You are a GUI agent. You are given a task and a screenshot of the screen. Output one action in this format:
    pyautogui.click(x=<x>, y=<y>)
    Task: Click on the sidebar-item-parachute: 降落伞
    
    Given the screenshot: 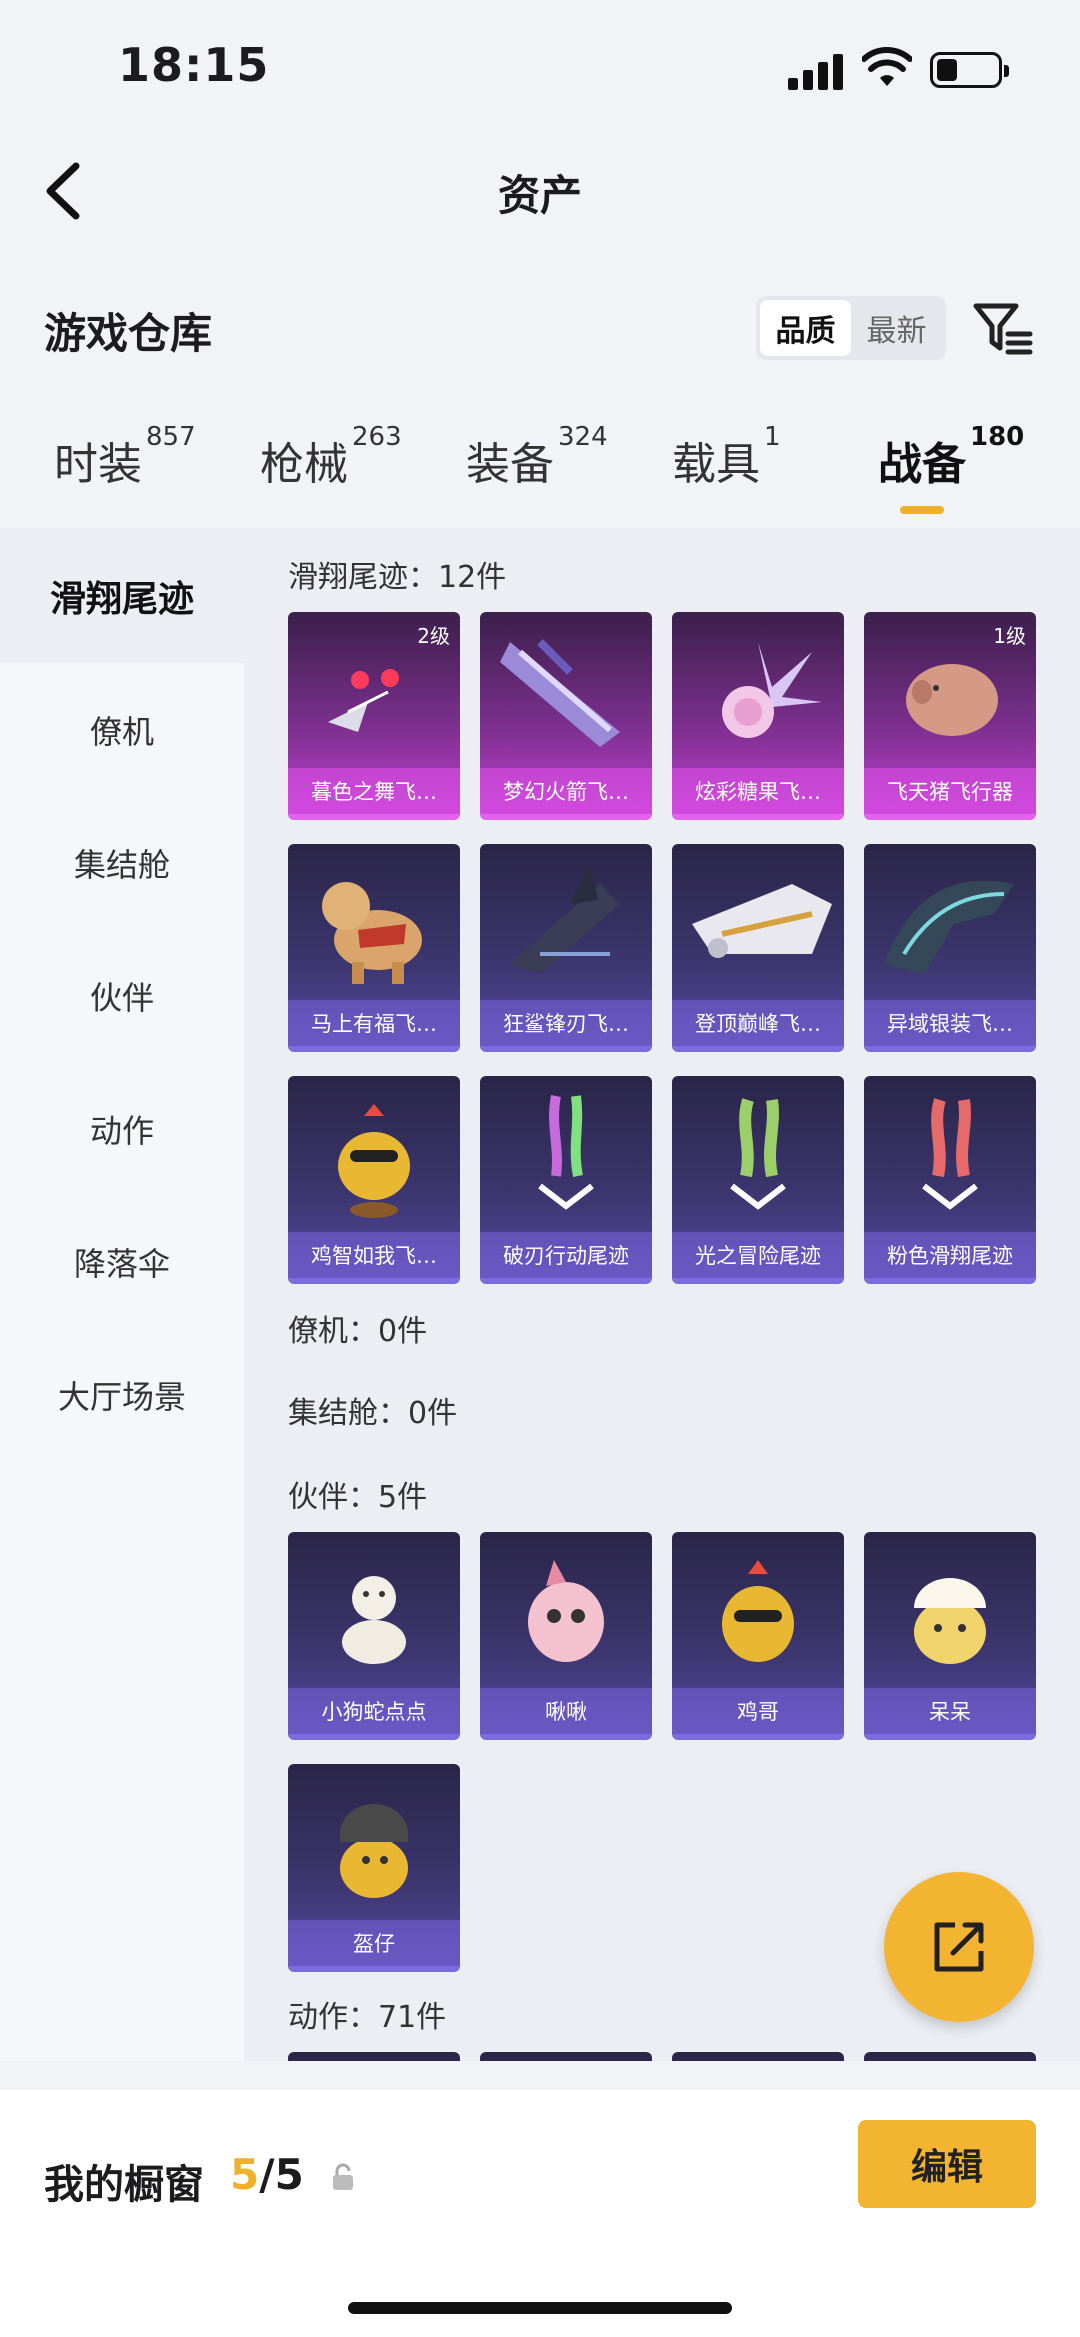 What is the action you would take?
    pyautogui.click(x=122, y=1261)
    